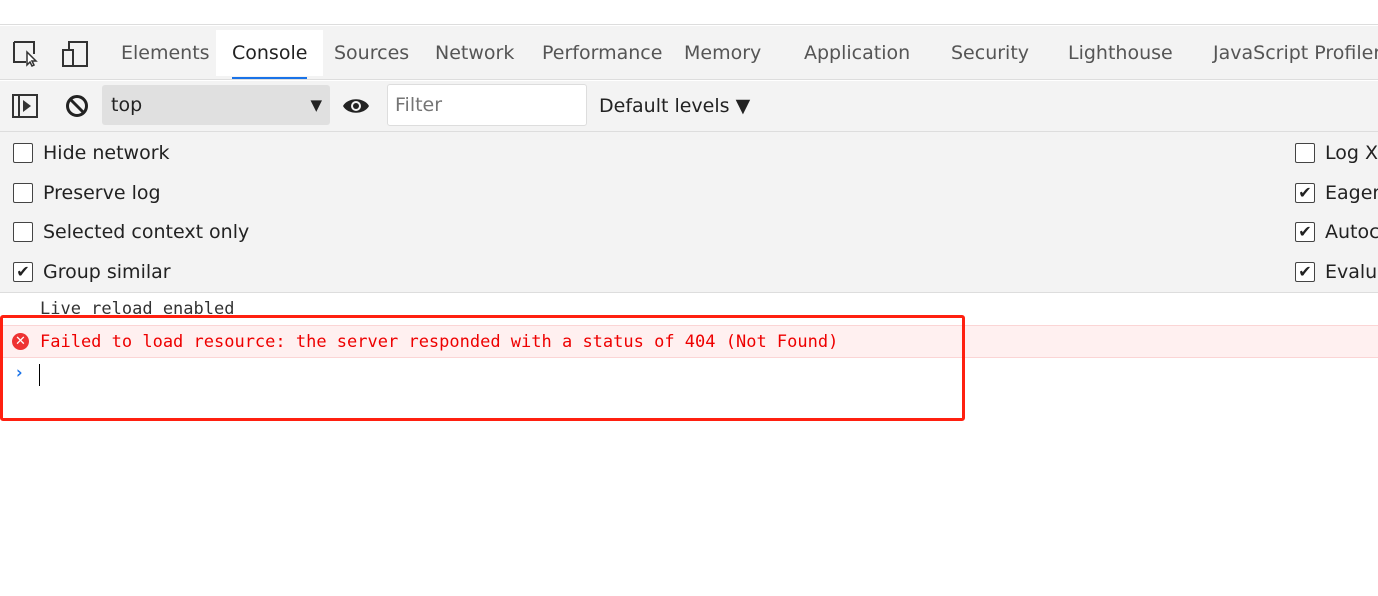  What do you see at coordinates (25, 106) in the screenshot?
I see `sidebar-toggle-icon` at bounding box center [25, 106].